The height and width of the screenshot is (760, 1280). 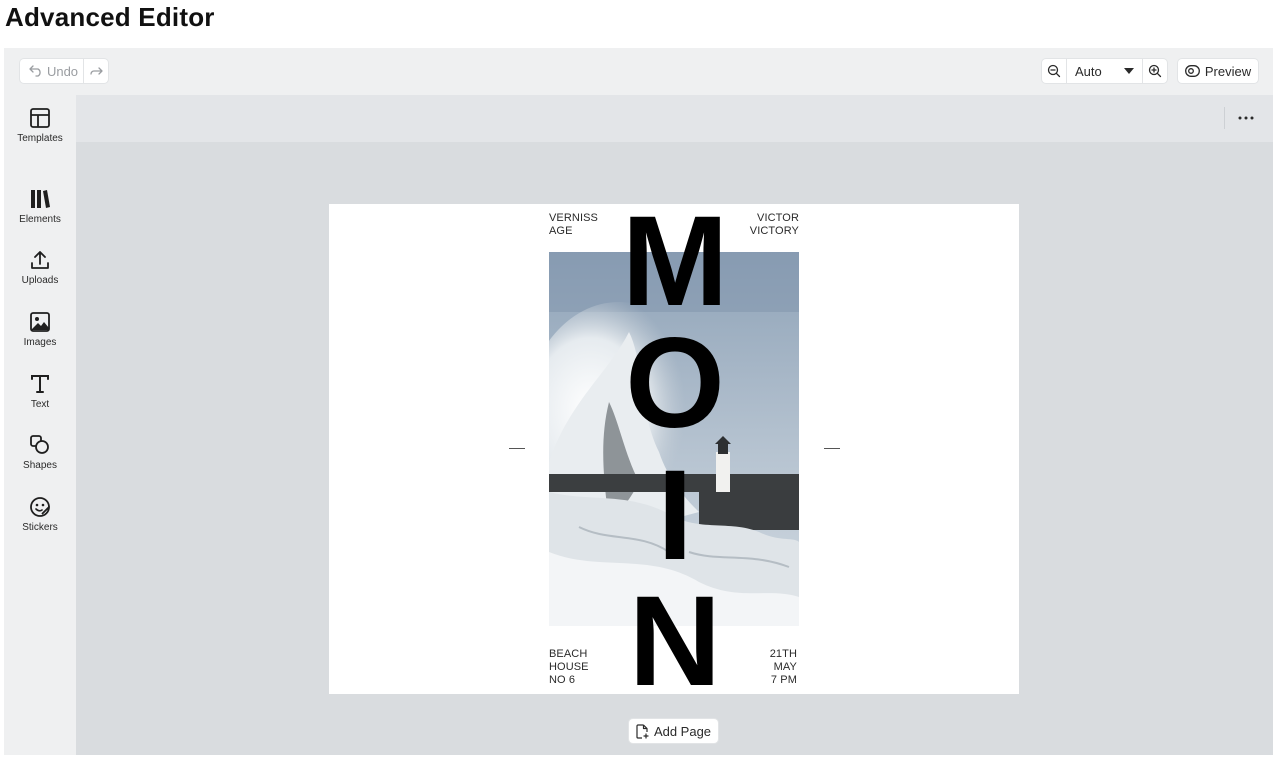 I want to click on poster-bottom-right-text: 21TH MAY 7 PM, so click(x=783, y=667).